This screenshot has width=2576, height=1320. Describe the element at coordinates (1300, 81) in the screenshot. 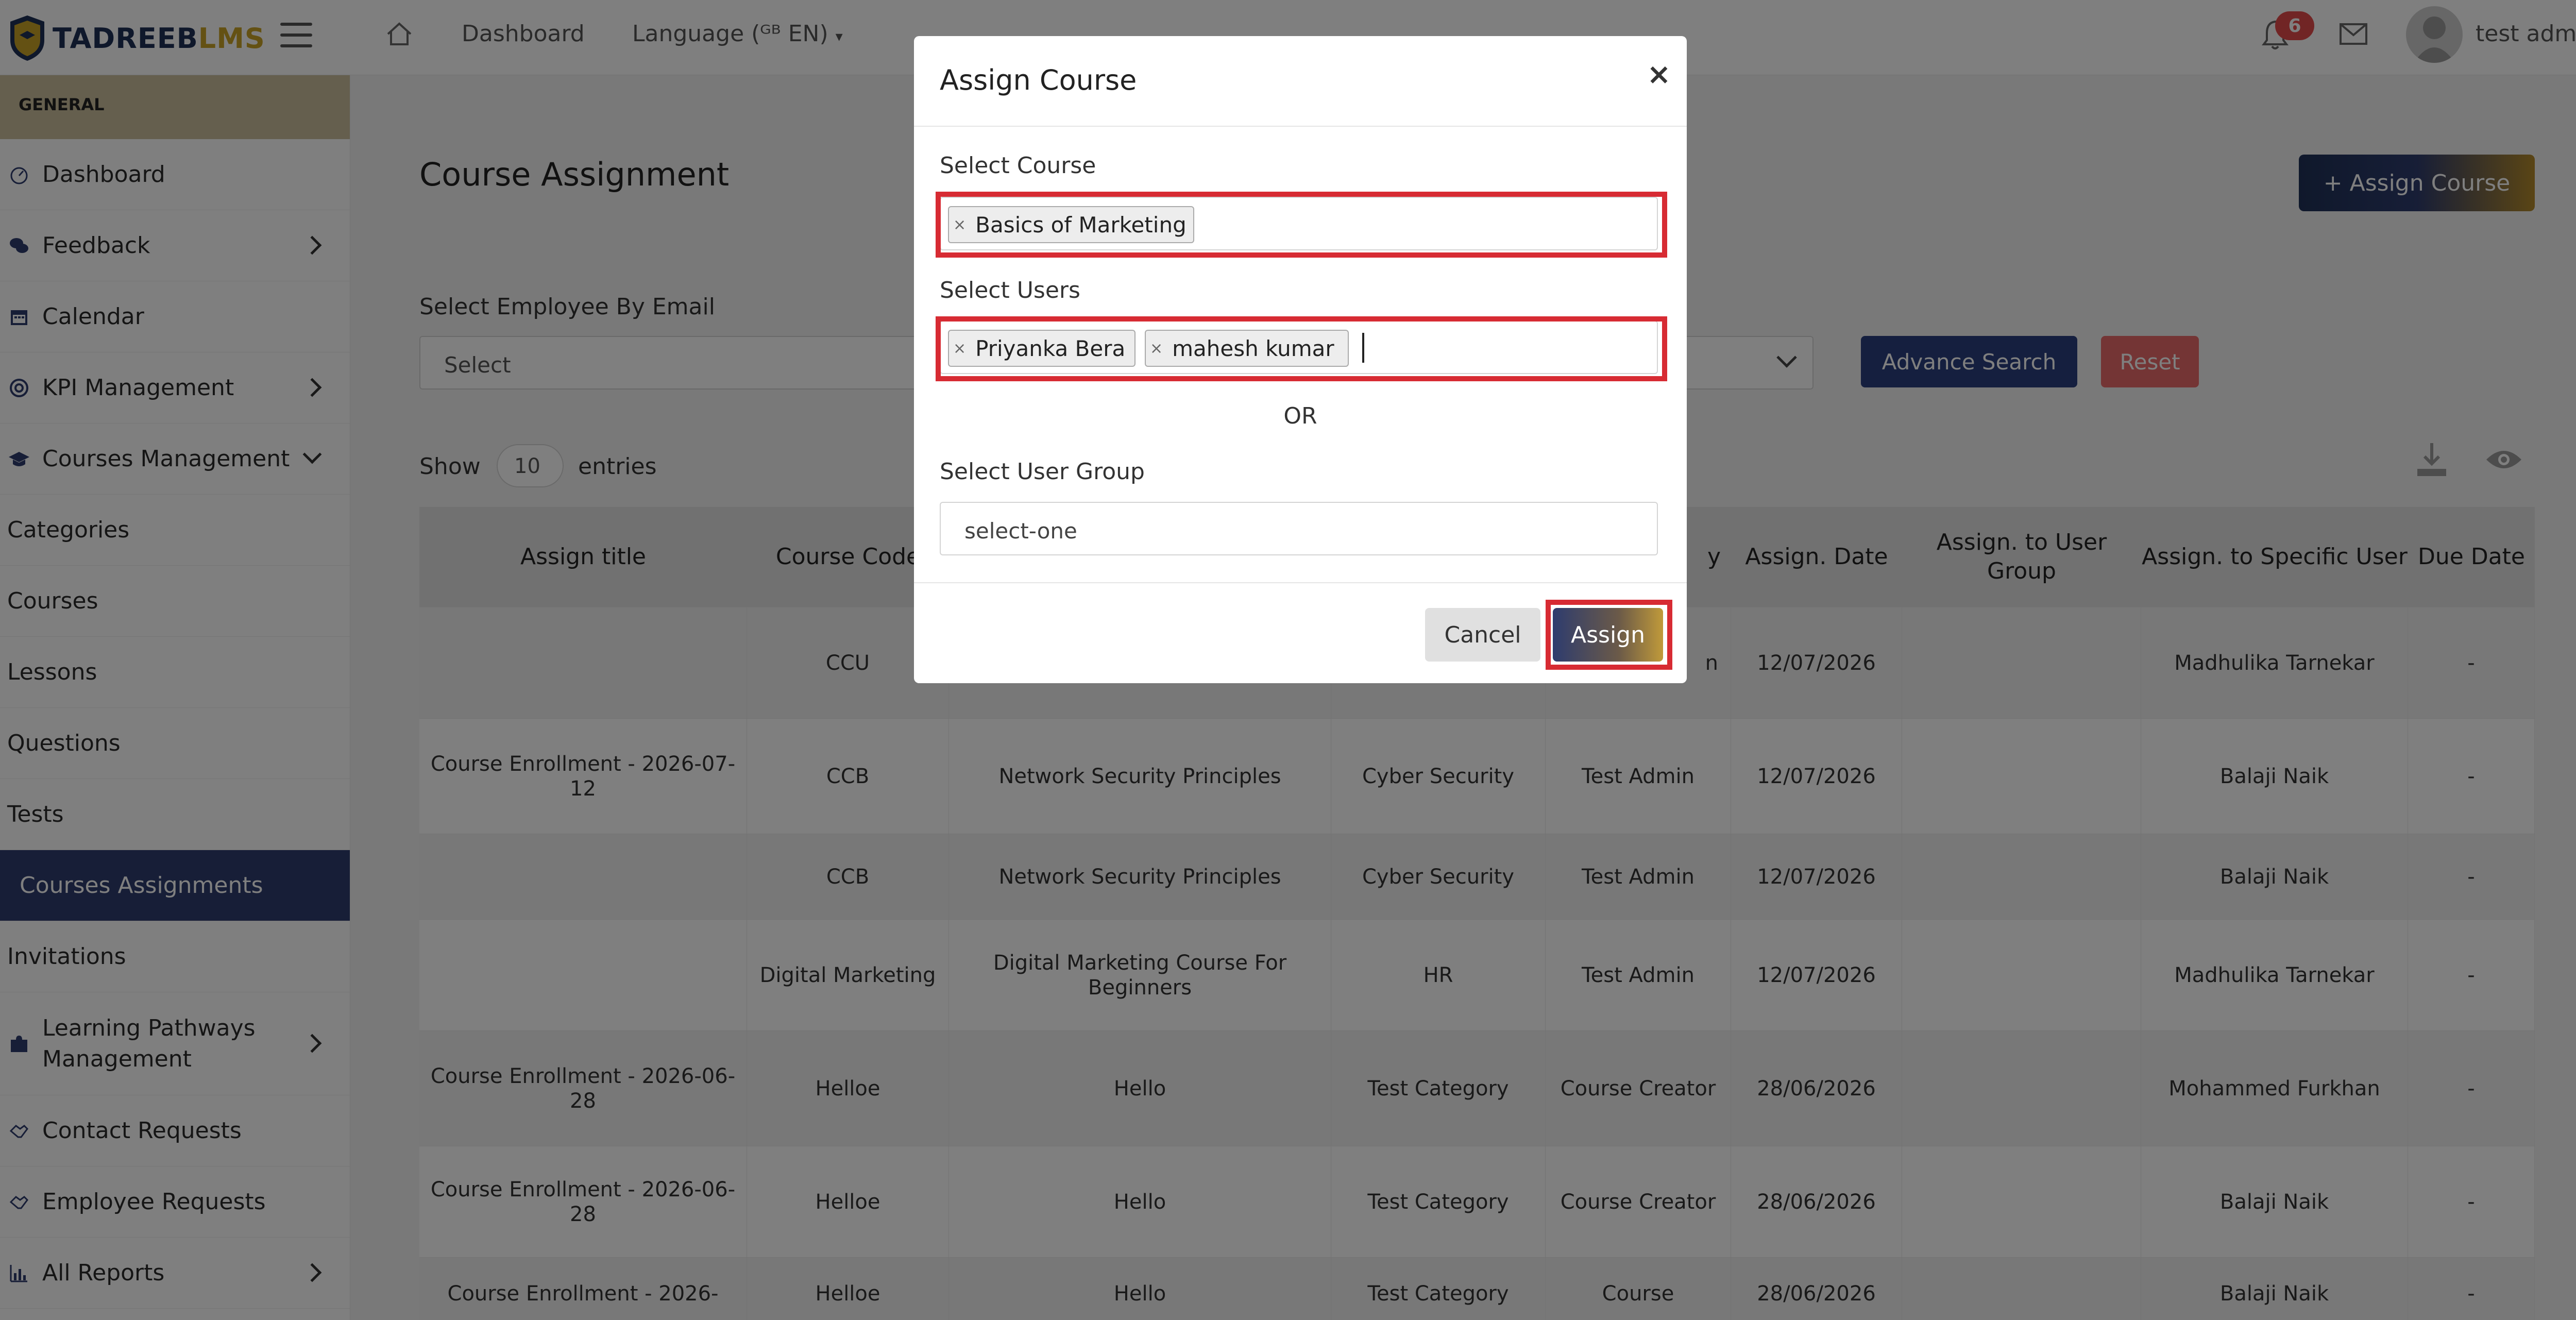

I see `modal-header: Assign Course ×` at that location.